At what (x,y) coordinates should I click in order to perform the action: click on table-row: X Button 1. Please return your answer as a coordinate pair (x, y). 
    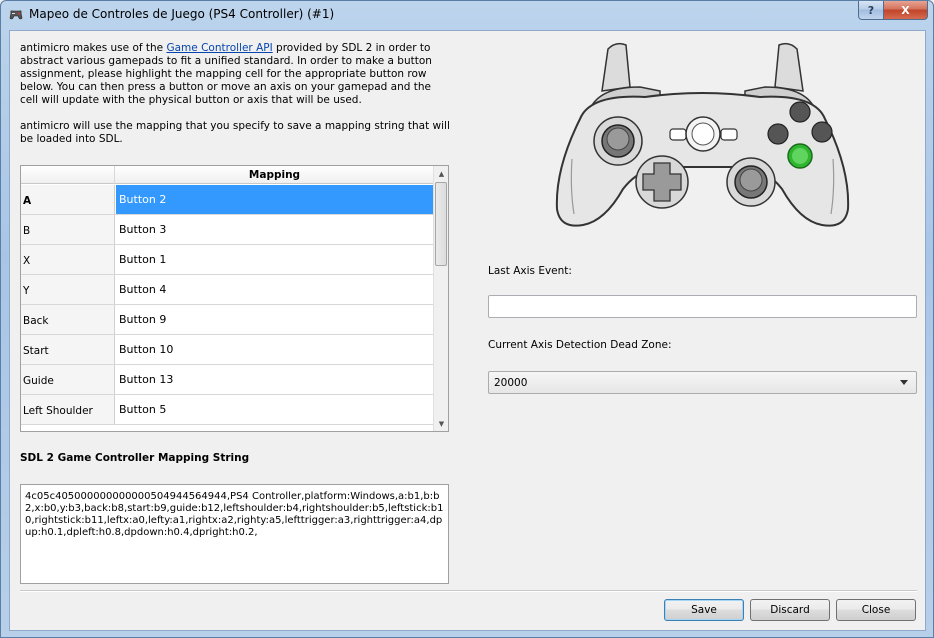
    Looking at the image, I should click on (227, 260).